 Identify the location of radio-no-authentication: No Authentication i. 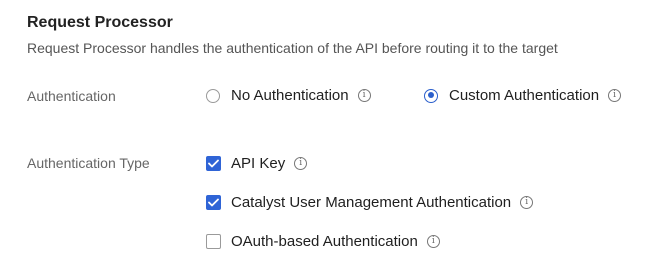
(288, 95).